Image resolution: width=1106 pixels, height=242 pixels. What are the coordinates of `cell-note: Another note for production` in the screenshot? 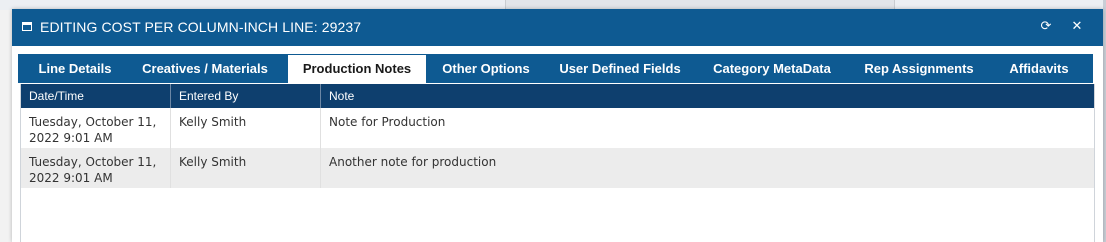 It's located at (413, 162).